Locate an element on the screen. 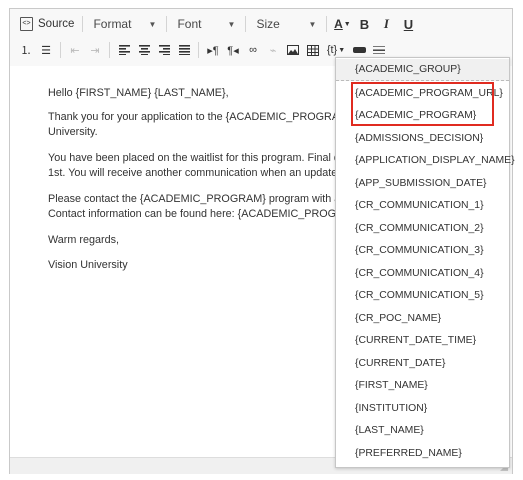 The height and width of the screenshot is (480, 523). placeholder-label: {t} is located at coordinates (332, 50).